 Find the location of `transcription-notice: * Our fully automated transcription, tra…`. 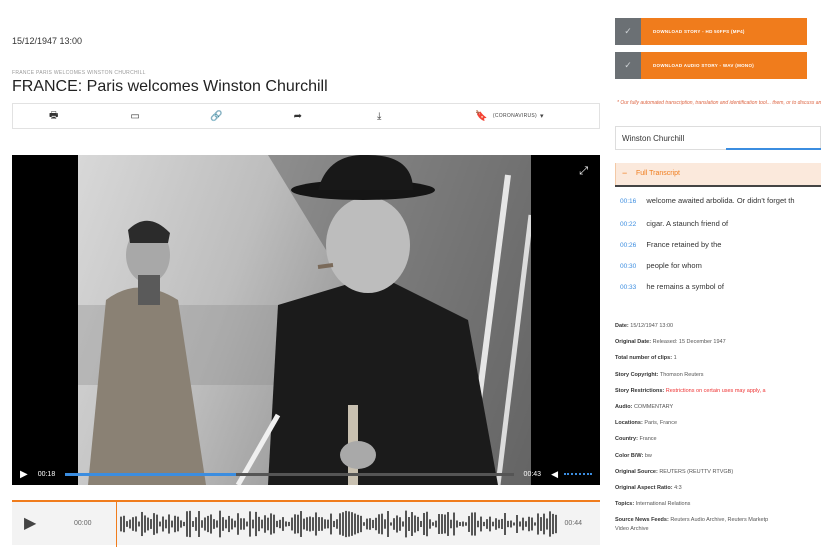

transcription-notice: * Our fully automated transcription, tra… is located at coordinates (719, 103).